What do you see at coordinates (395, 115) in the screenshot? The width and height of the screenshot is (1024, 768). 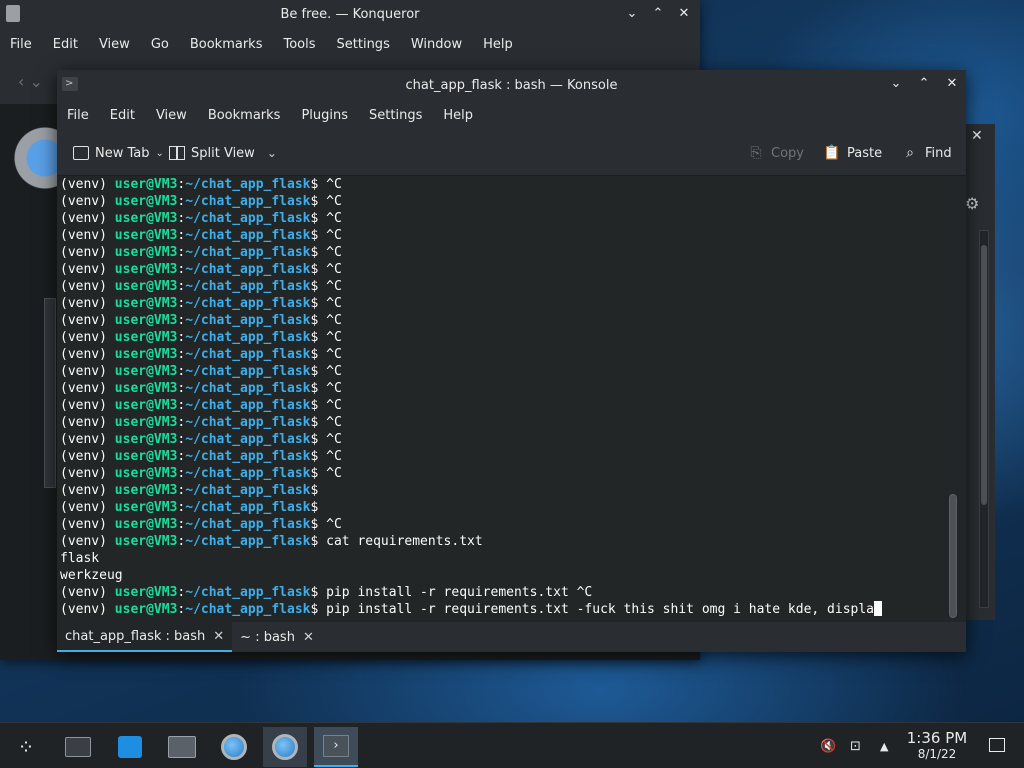 I see `menu-settings: Settings` at bounding box center [395, 115].